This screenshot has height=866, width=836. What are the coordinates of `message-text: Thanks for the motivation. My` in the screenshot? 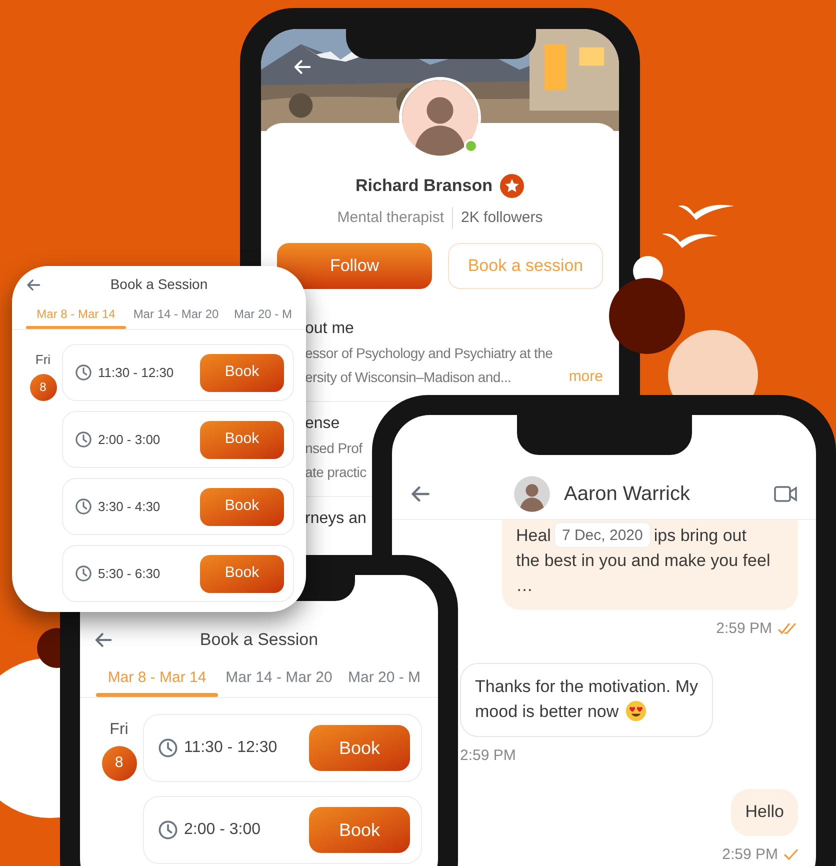 It's located at (586, 687).